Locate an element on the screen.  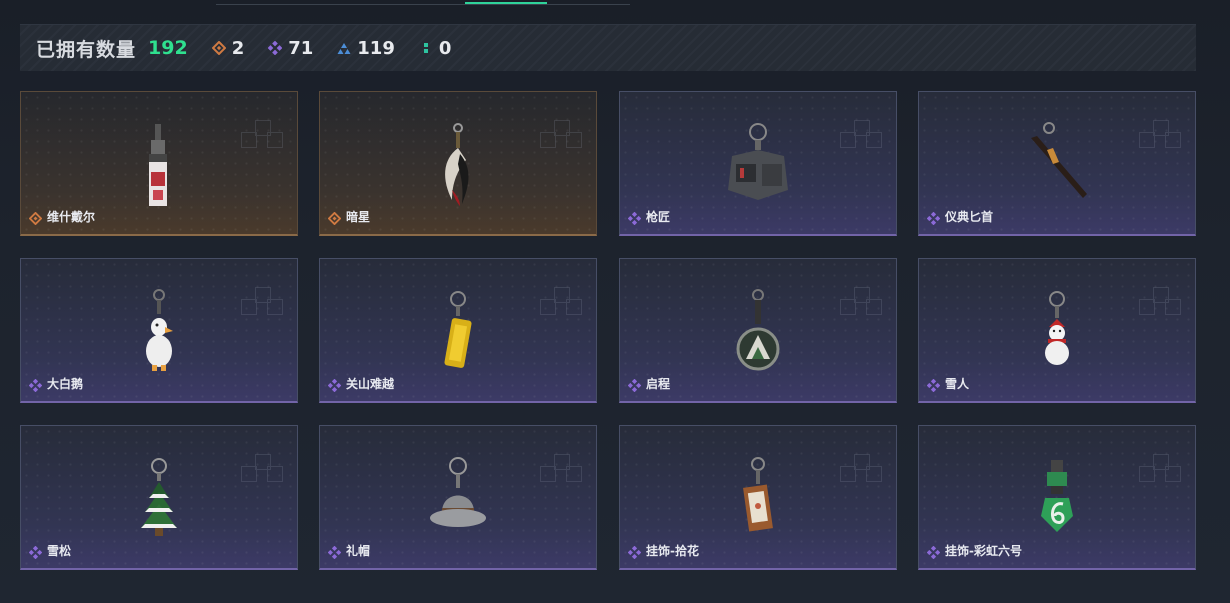
six-charm-icon is located at coordinates (1057, 496).